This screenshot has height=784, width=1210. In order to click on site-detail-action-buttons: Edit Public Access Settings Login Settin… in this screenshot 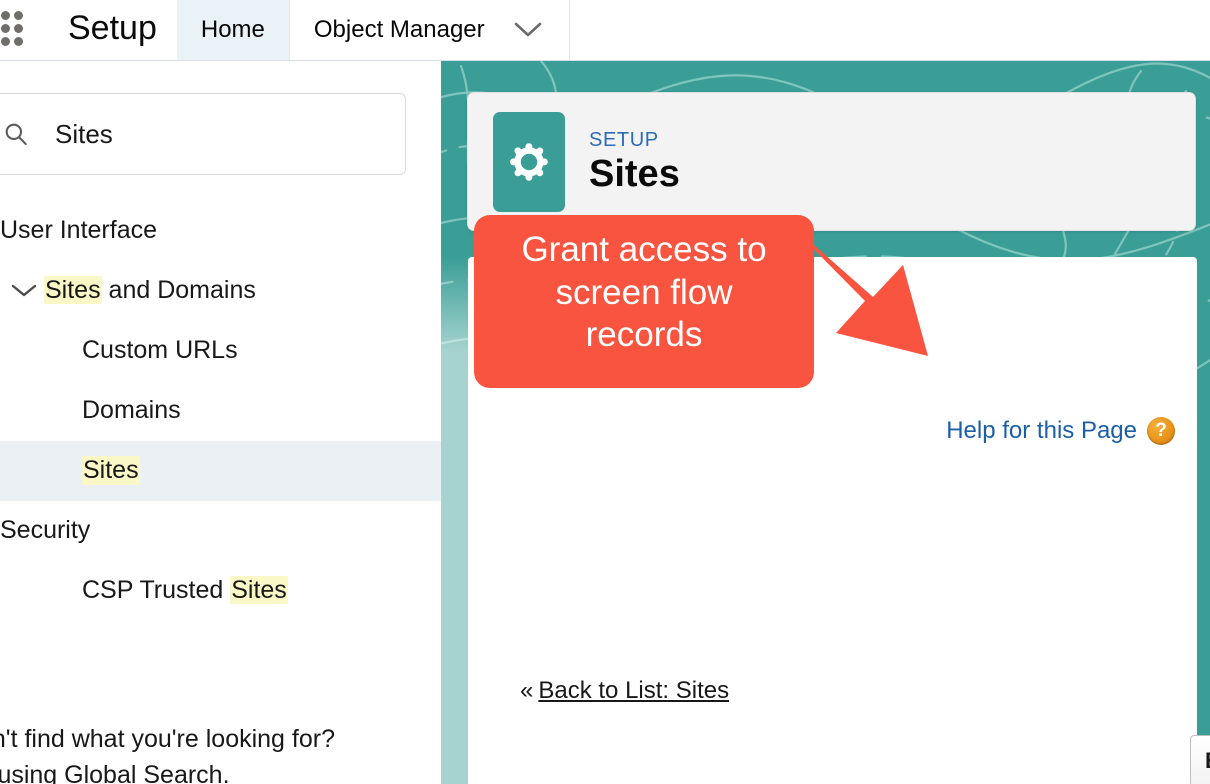, I will do `click(1200, 759)`.